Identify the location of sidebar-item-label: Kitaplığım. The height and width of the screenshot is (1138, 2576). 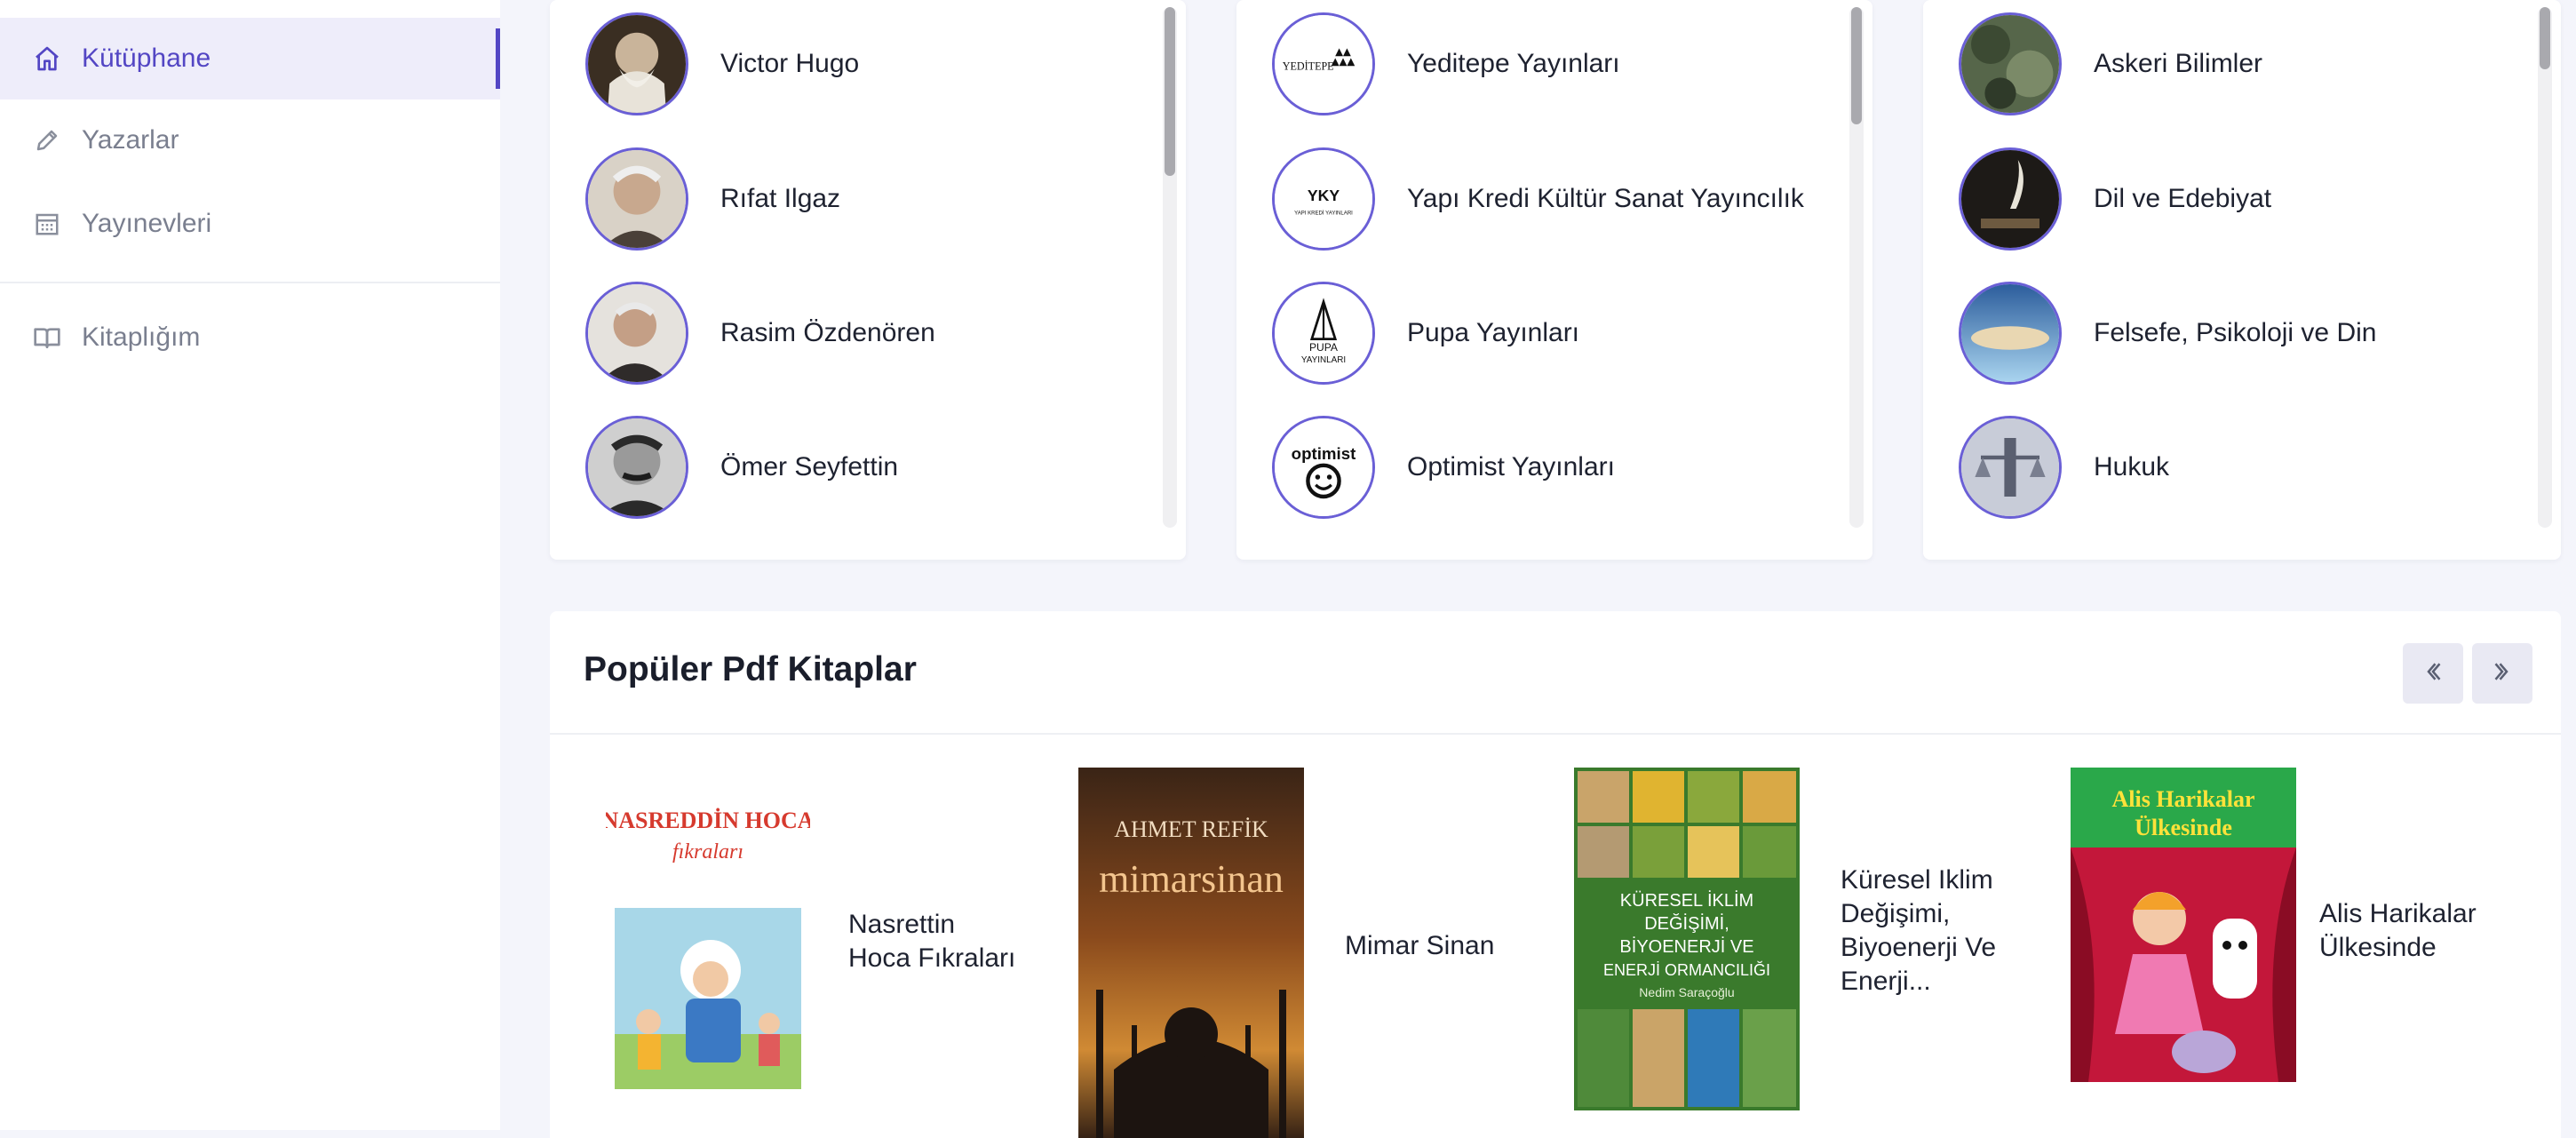
(141, 337).